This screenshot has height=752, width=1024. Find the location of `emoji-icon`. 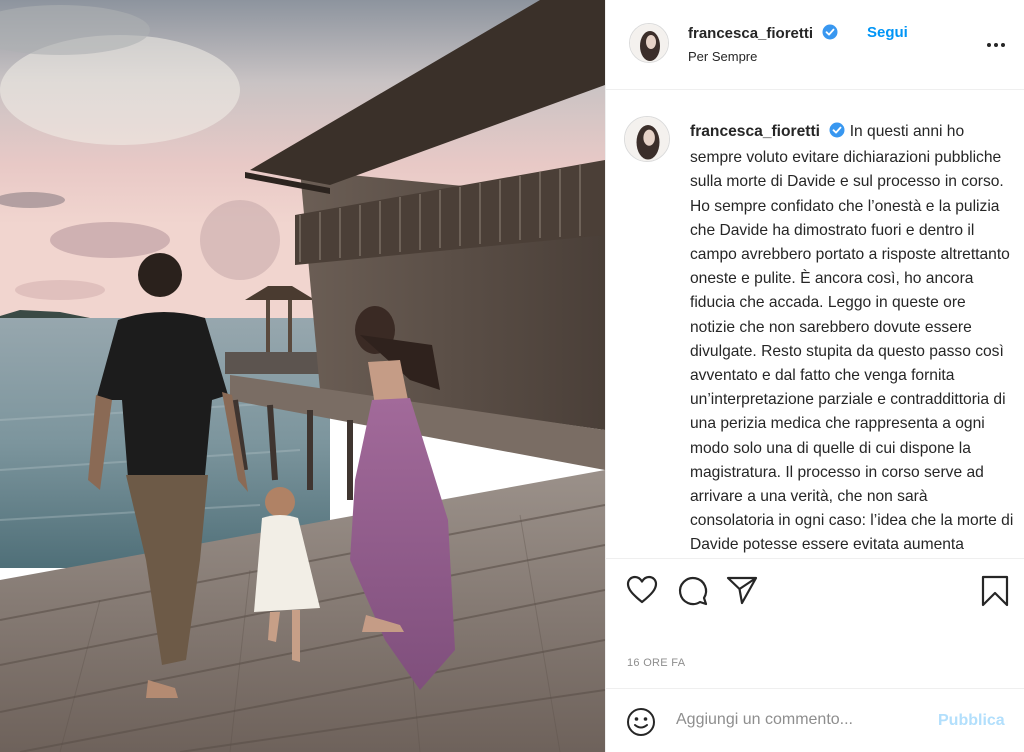

emoji-icon is located at coordinates (641, 724).